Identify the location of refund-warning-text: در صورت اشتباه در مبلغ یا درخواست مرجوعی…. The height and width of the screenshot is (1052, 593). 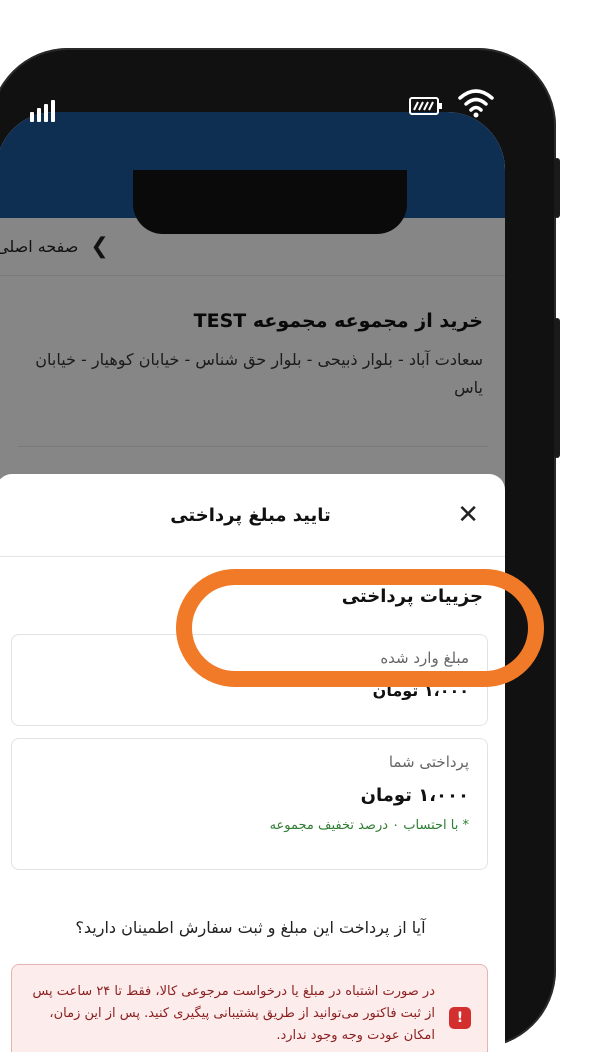
(233, 1013).